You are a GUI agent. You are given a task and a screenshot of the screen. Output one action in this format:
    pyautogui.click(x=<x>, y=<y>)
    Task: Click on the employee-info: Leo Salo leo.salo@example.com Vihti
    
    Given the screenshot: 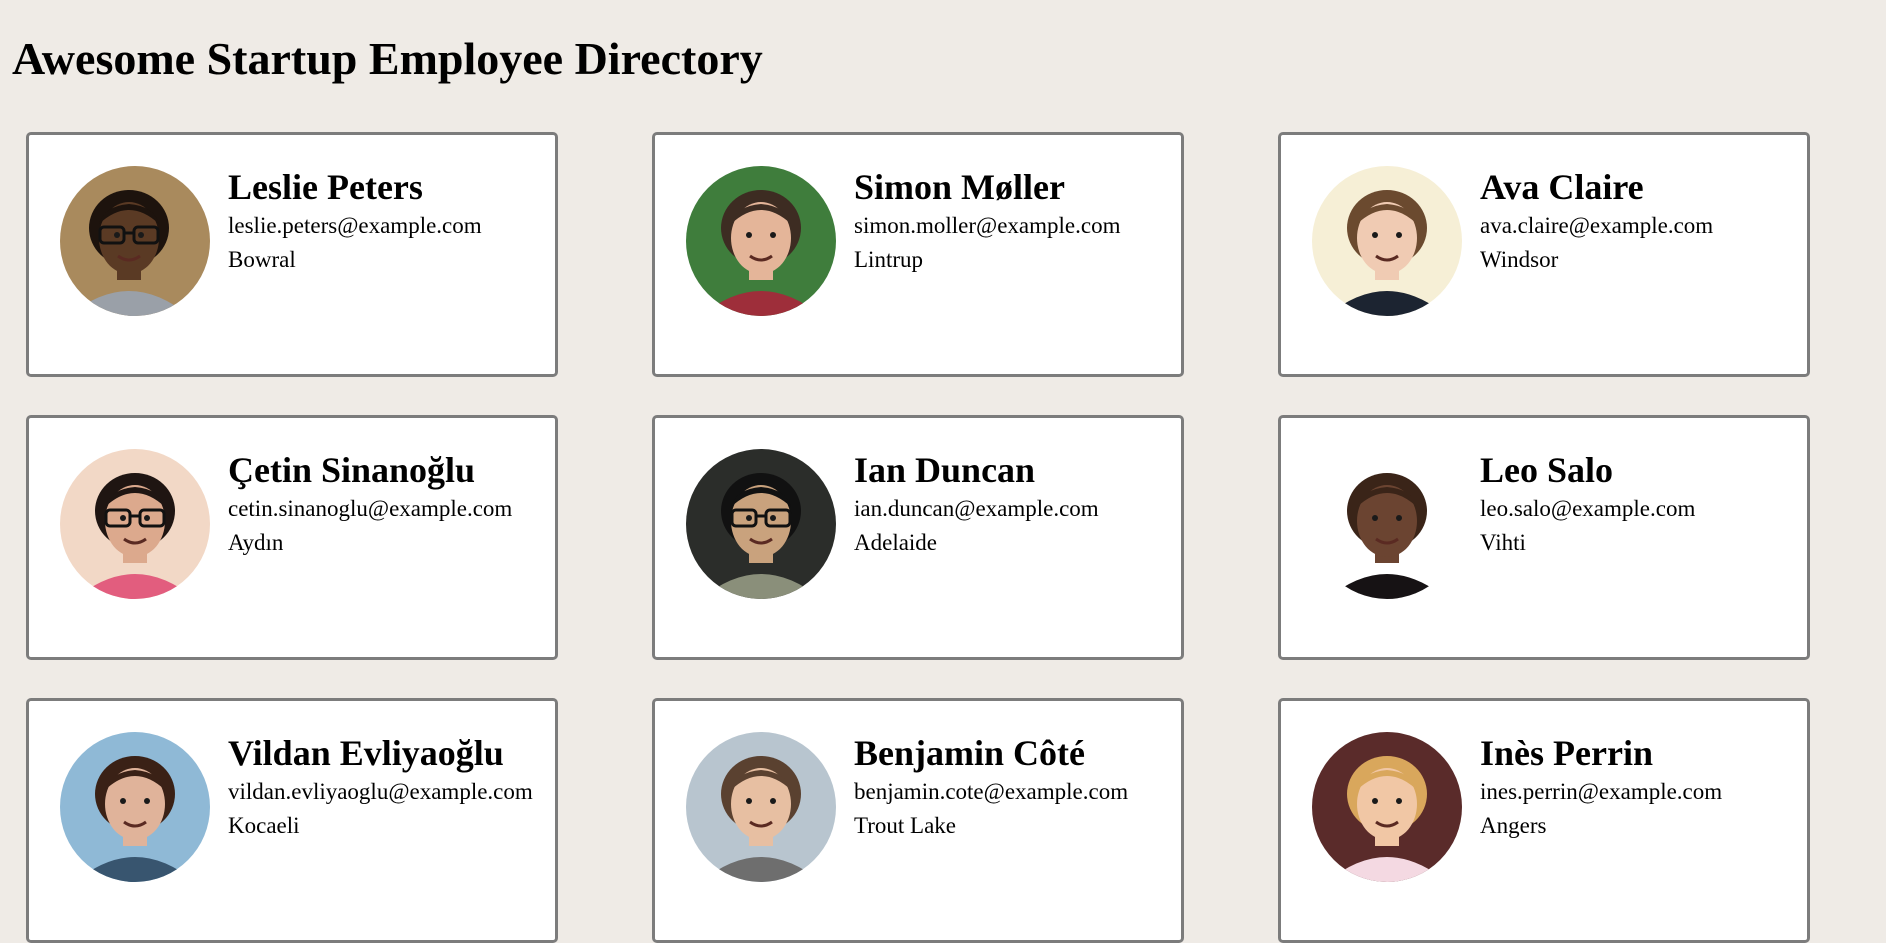 What is the action you would take?
    pyautogui.click(x=1639, y=504)
    